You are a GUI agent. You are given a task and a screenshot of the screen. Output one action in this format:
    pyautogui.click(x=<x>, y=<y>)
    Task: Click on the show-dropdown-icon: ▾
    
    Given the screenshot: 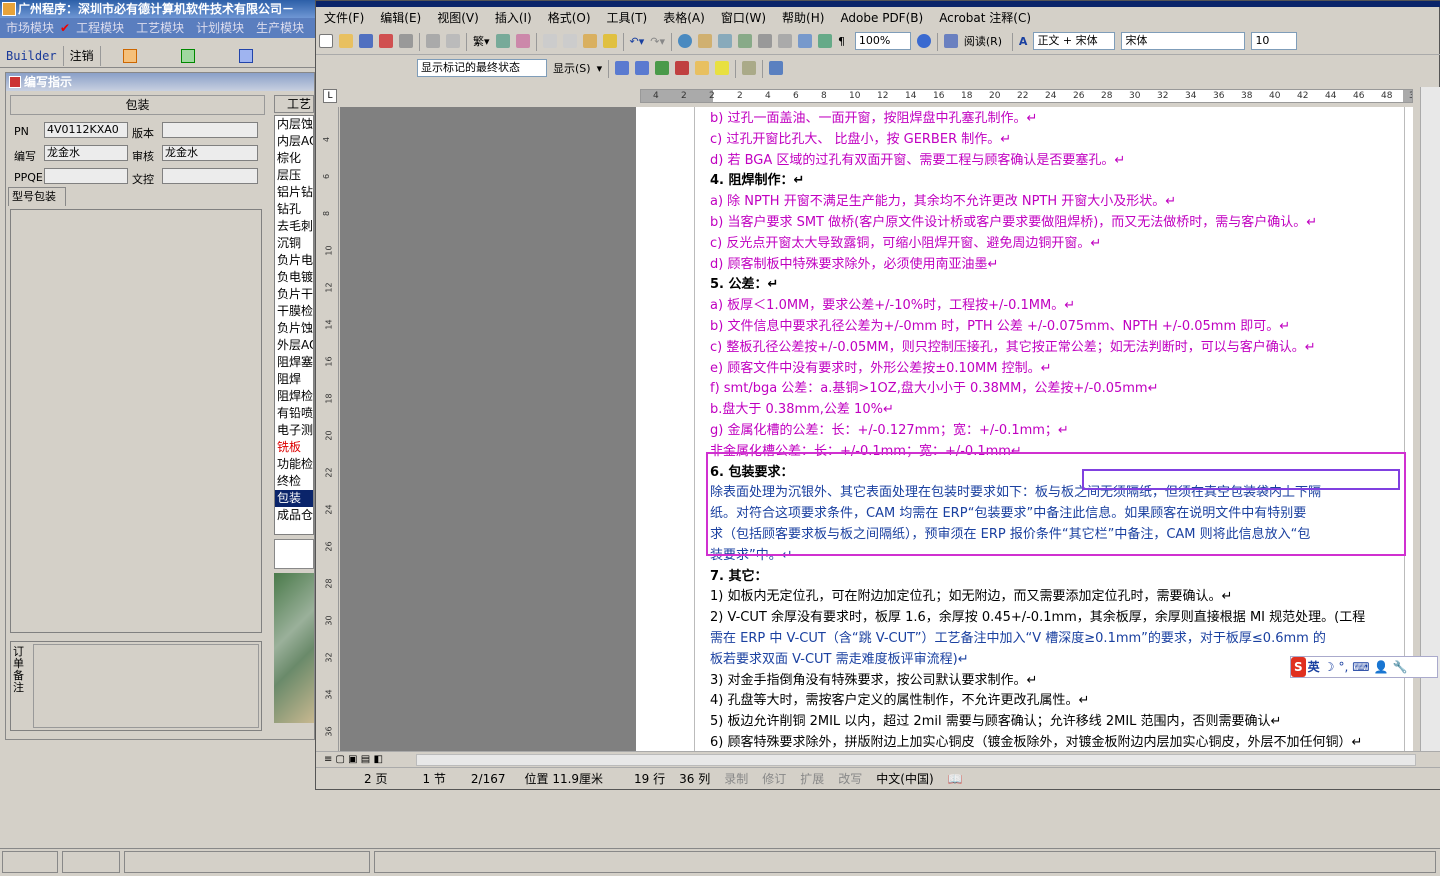 What is the action you would take?
    pyautogui.click(x=600, y=69)
    